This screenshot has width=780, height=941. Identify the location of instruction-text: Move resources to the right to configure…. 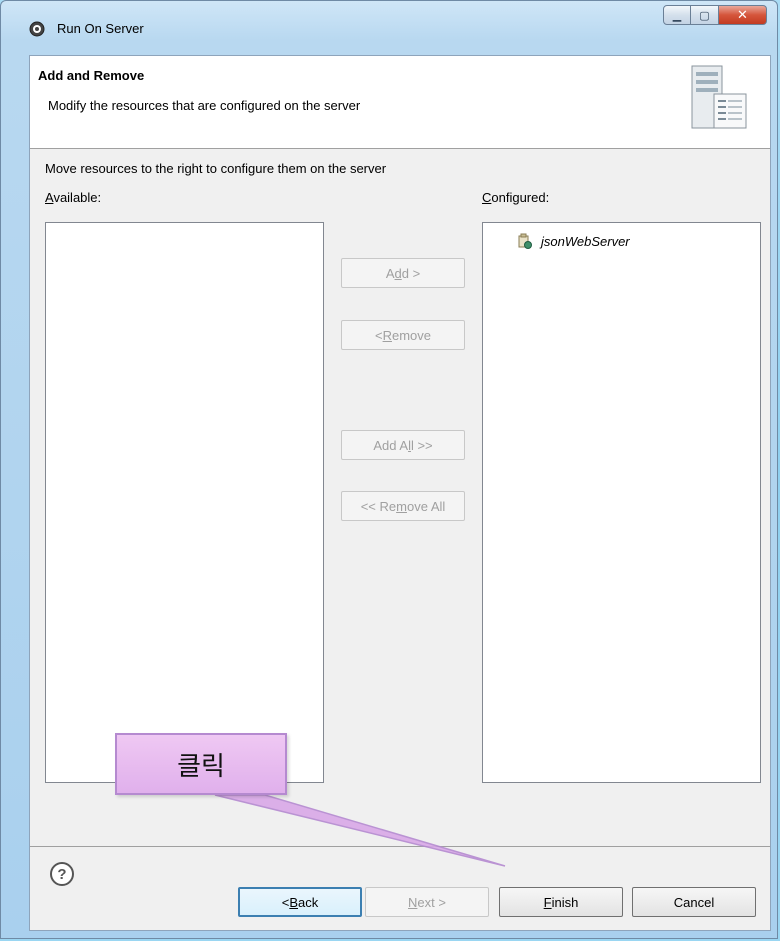
(216, 168).